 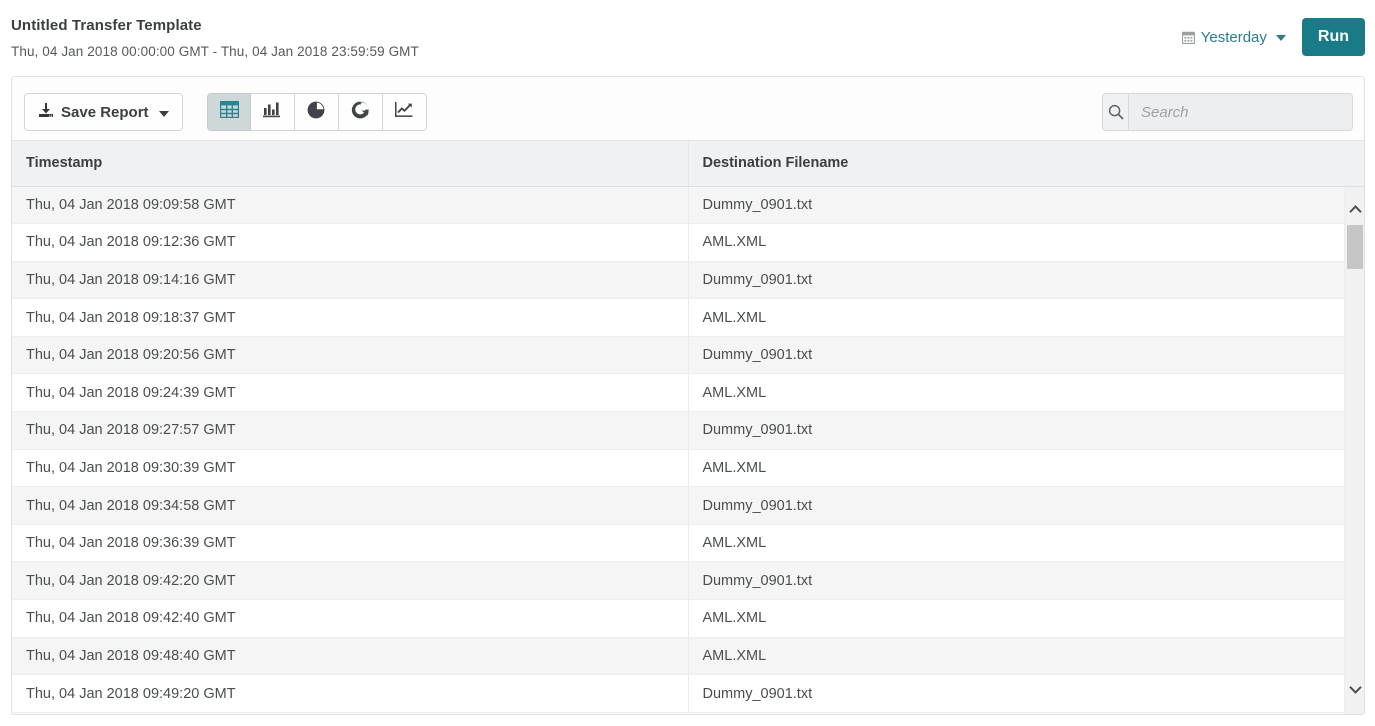 I want to click on table-grid-icon, so click(x=229, y=111).